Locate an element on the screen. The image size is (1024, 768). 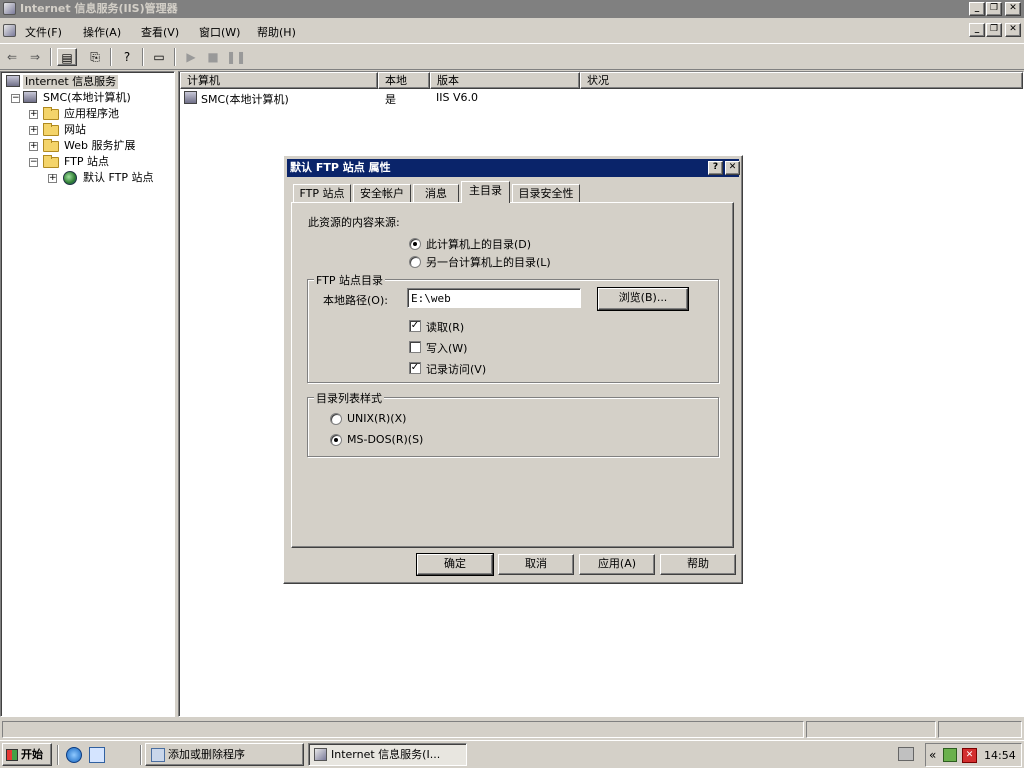
pause-icon: ❚❚ is located at coordinates (236, 57).